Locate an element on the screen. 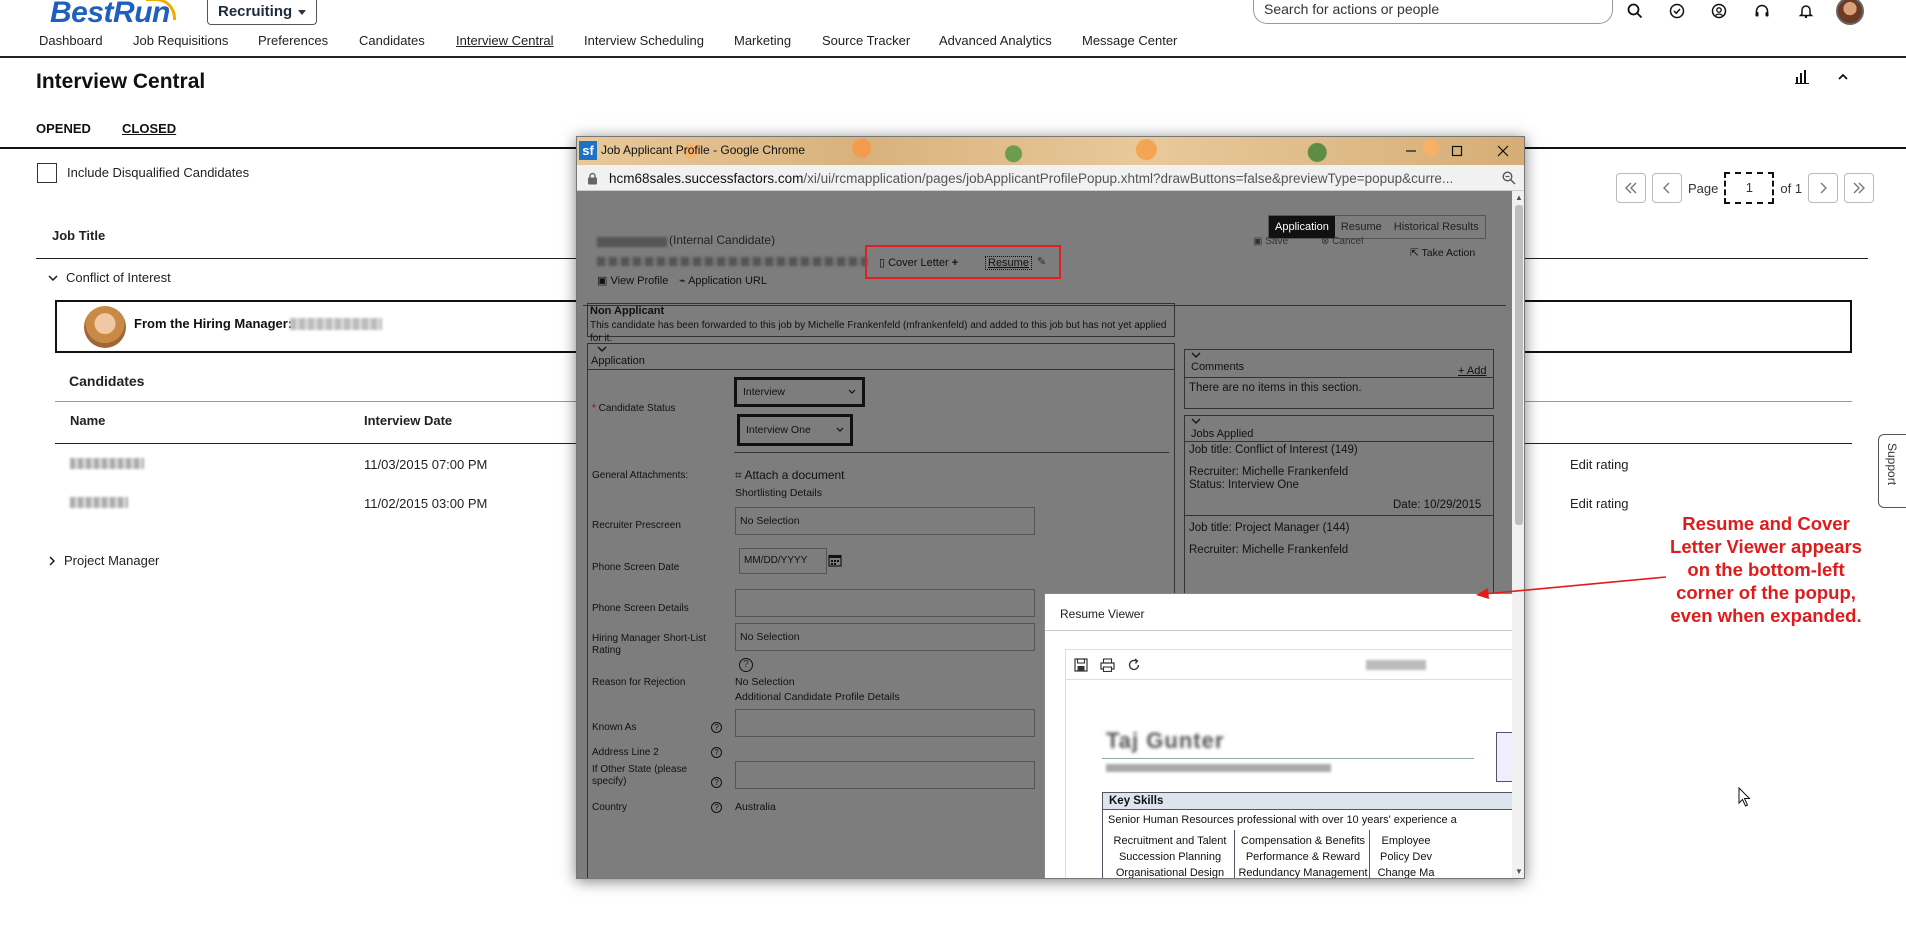  nav-message-center: Message Center is located at coordinates (1129, 40).